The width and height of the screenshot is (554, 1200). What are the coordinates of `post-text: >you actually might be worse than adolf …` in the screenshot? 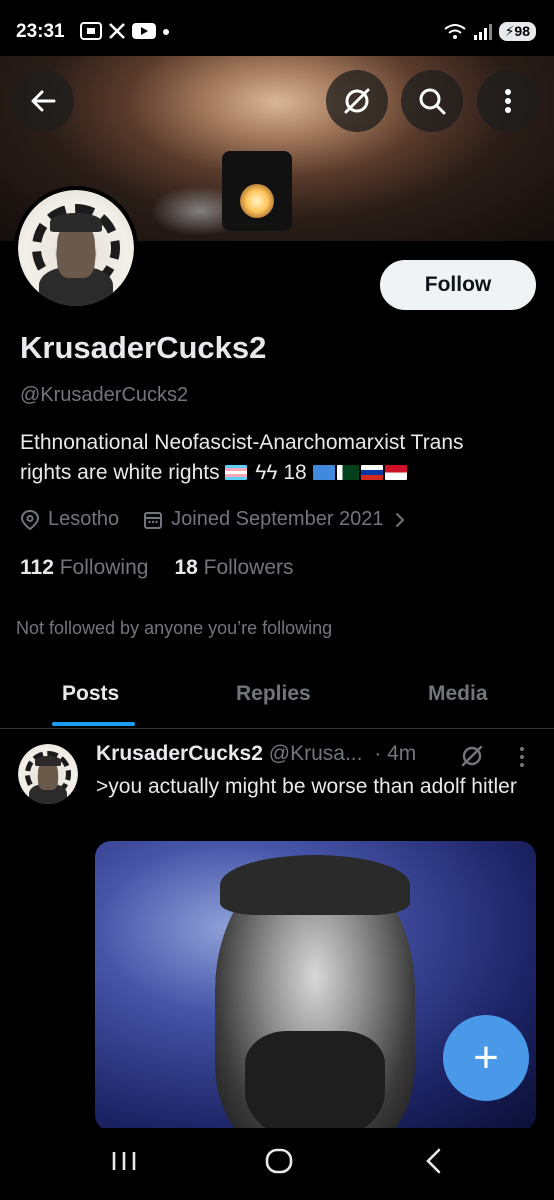 It's located at (306, 786).